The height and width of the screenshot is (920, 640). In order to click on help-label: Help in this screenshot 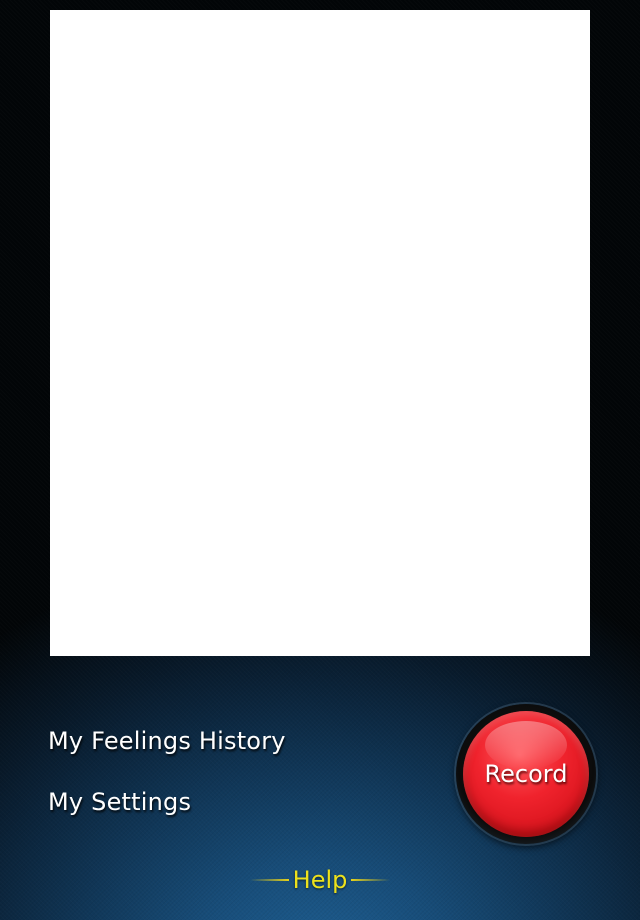, I will do `click(320, 880)`.